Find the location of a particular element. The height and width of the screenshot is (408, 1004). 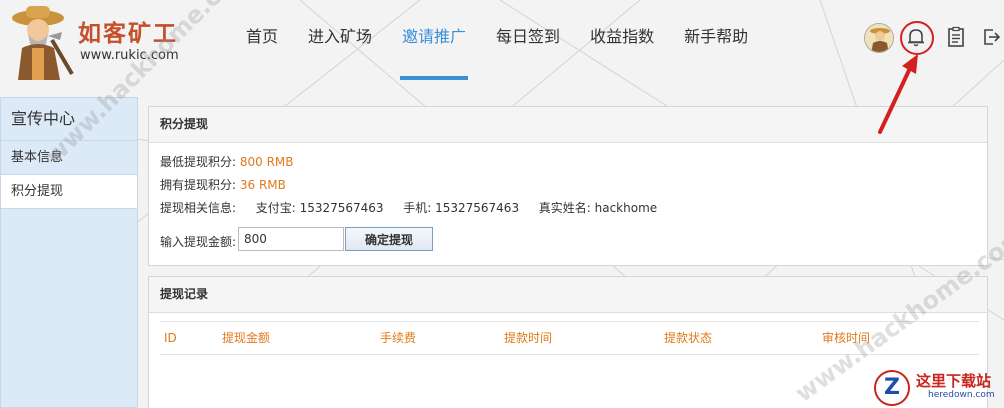

own-points-row: 拥有提现积分: 36 RMB is located at coordinates (223, 184).